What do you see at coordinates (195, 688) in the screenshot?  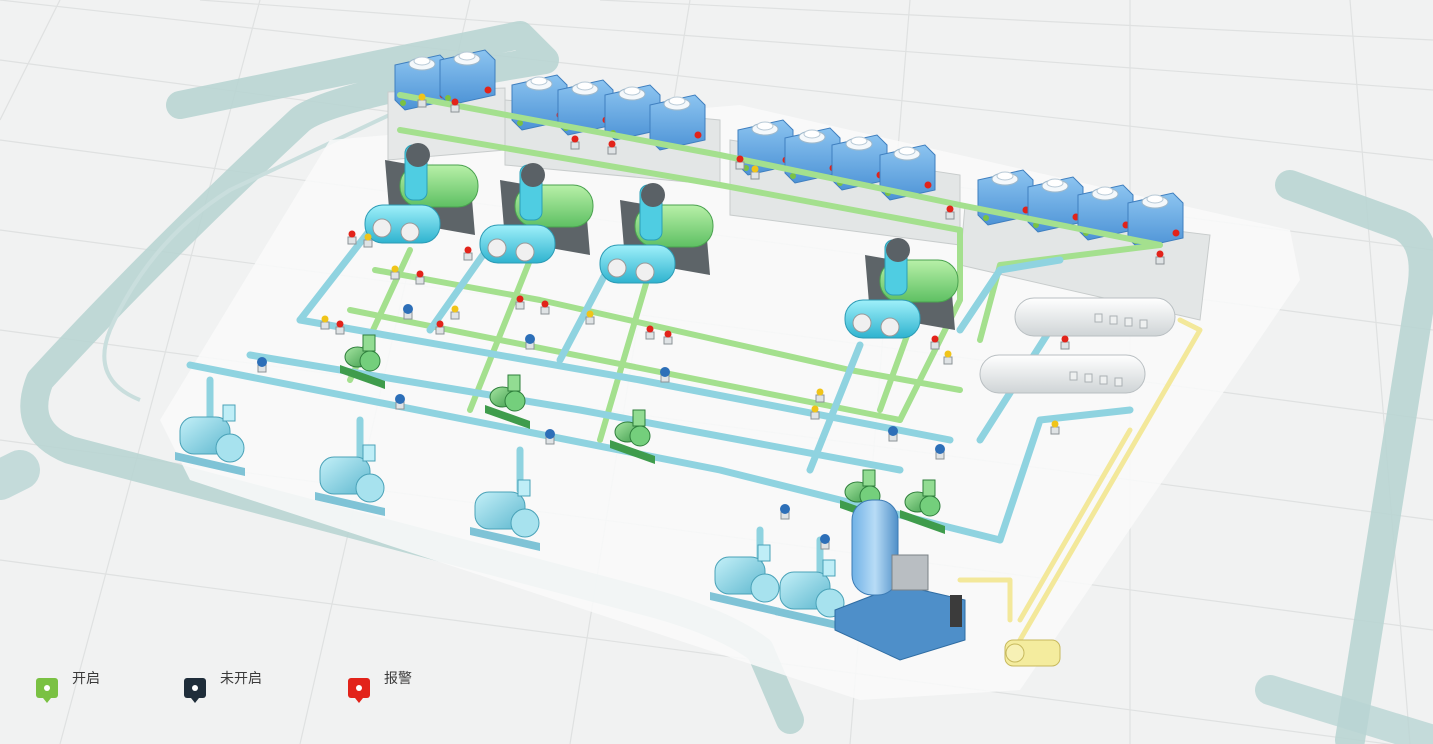 I see `status-off-marker-icon` at bounding box center [195, 688].